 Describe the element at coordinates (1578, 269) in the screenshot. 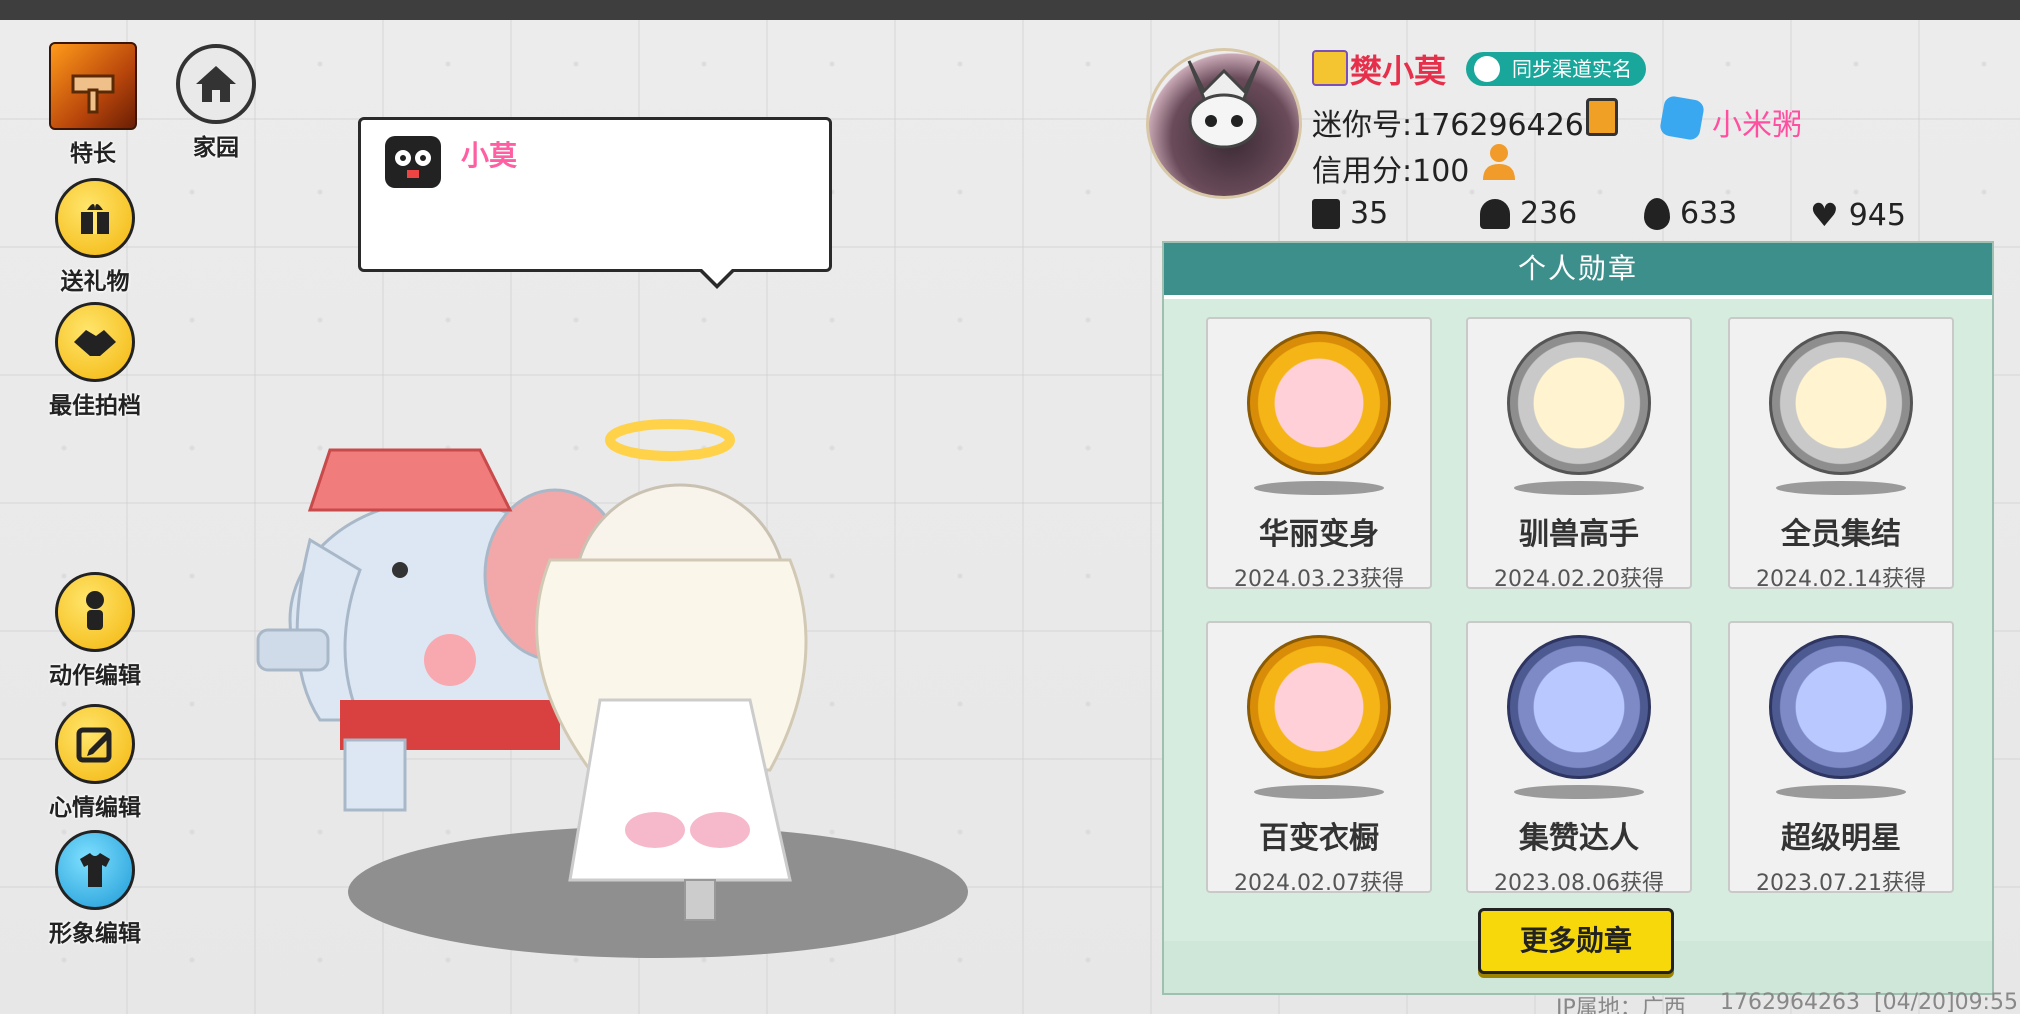

I see `medal-panel-title: 个人勋章` at that location.